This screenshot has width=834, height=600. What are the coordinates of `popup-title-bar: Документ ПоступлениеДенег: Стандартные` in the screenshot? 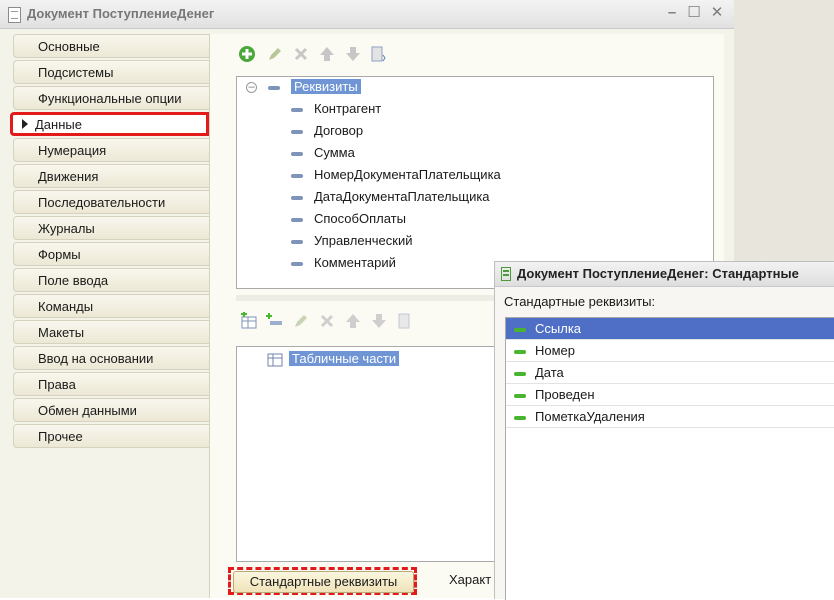 It's located at (664, 274).